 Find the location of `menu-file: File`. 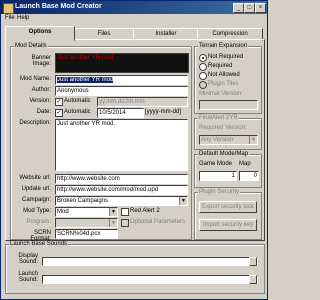

menu-file: File is located at coordinates (10, 18).